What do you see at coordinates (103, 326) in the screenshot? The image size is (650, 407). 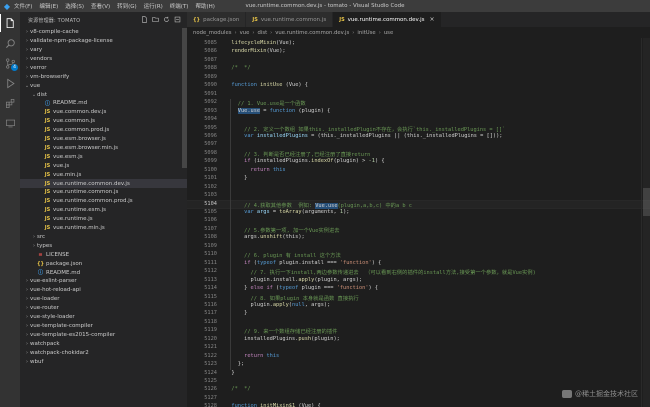 I see `tree-folder: › vue-template-compiler` at bounding box center [103, 326].